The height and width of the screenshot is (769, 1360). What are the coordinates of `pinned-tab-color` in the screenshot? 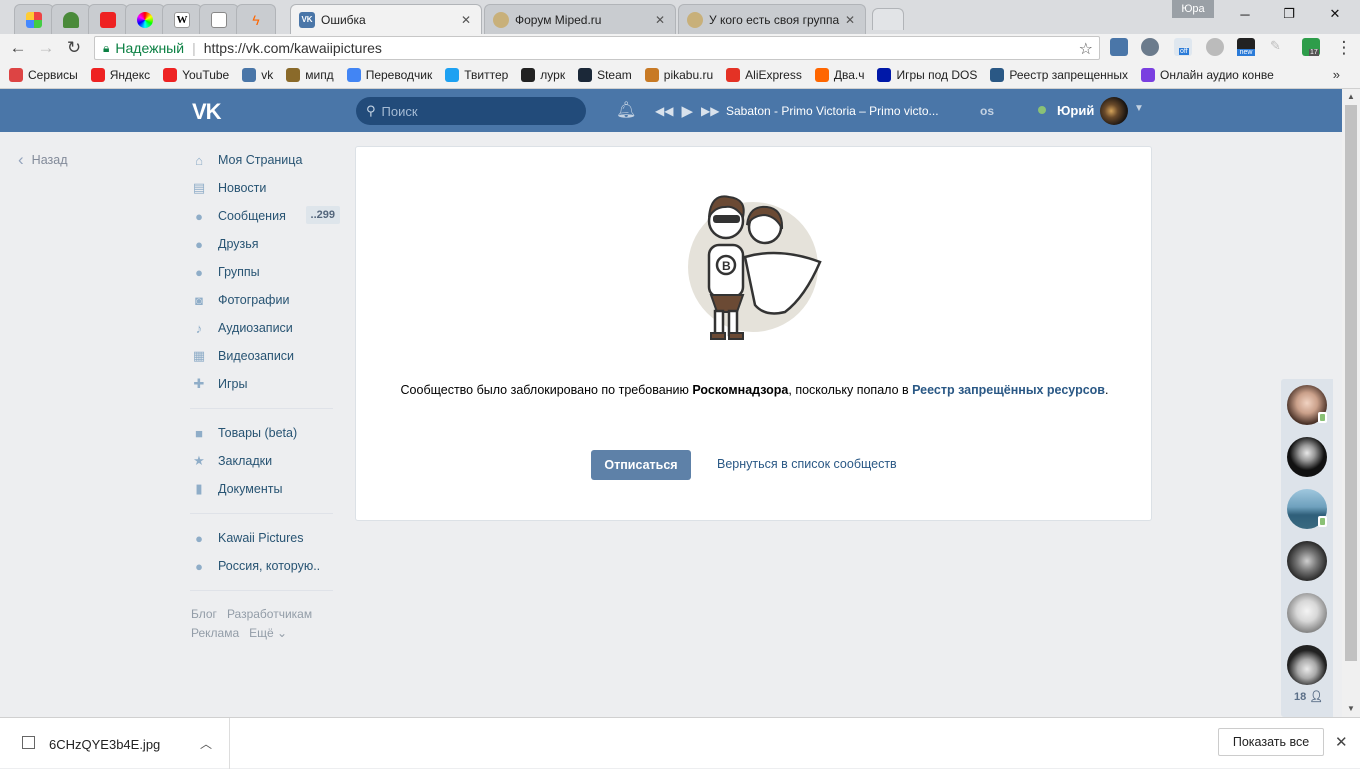 It's located at (145, 19).